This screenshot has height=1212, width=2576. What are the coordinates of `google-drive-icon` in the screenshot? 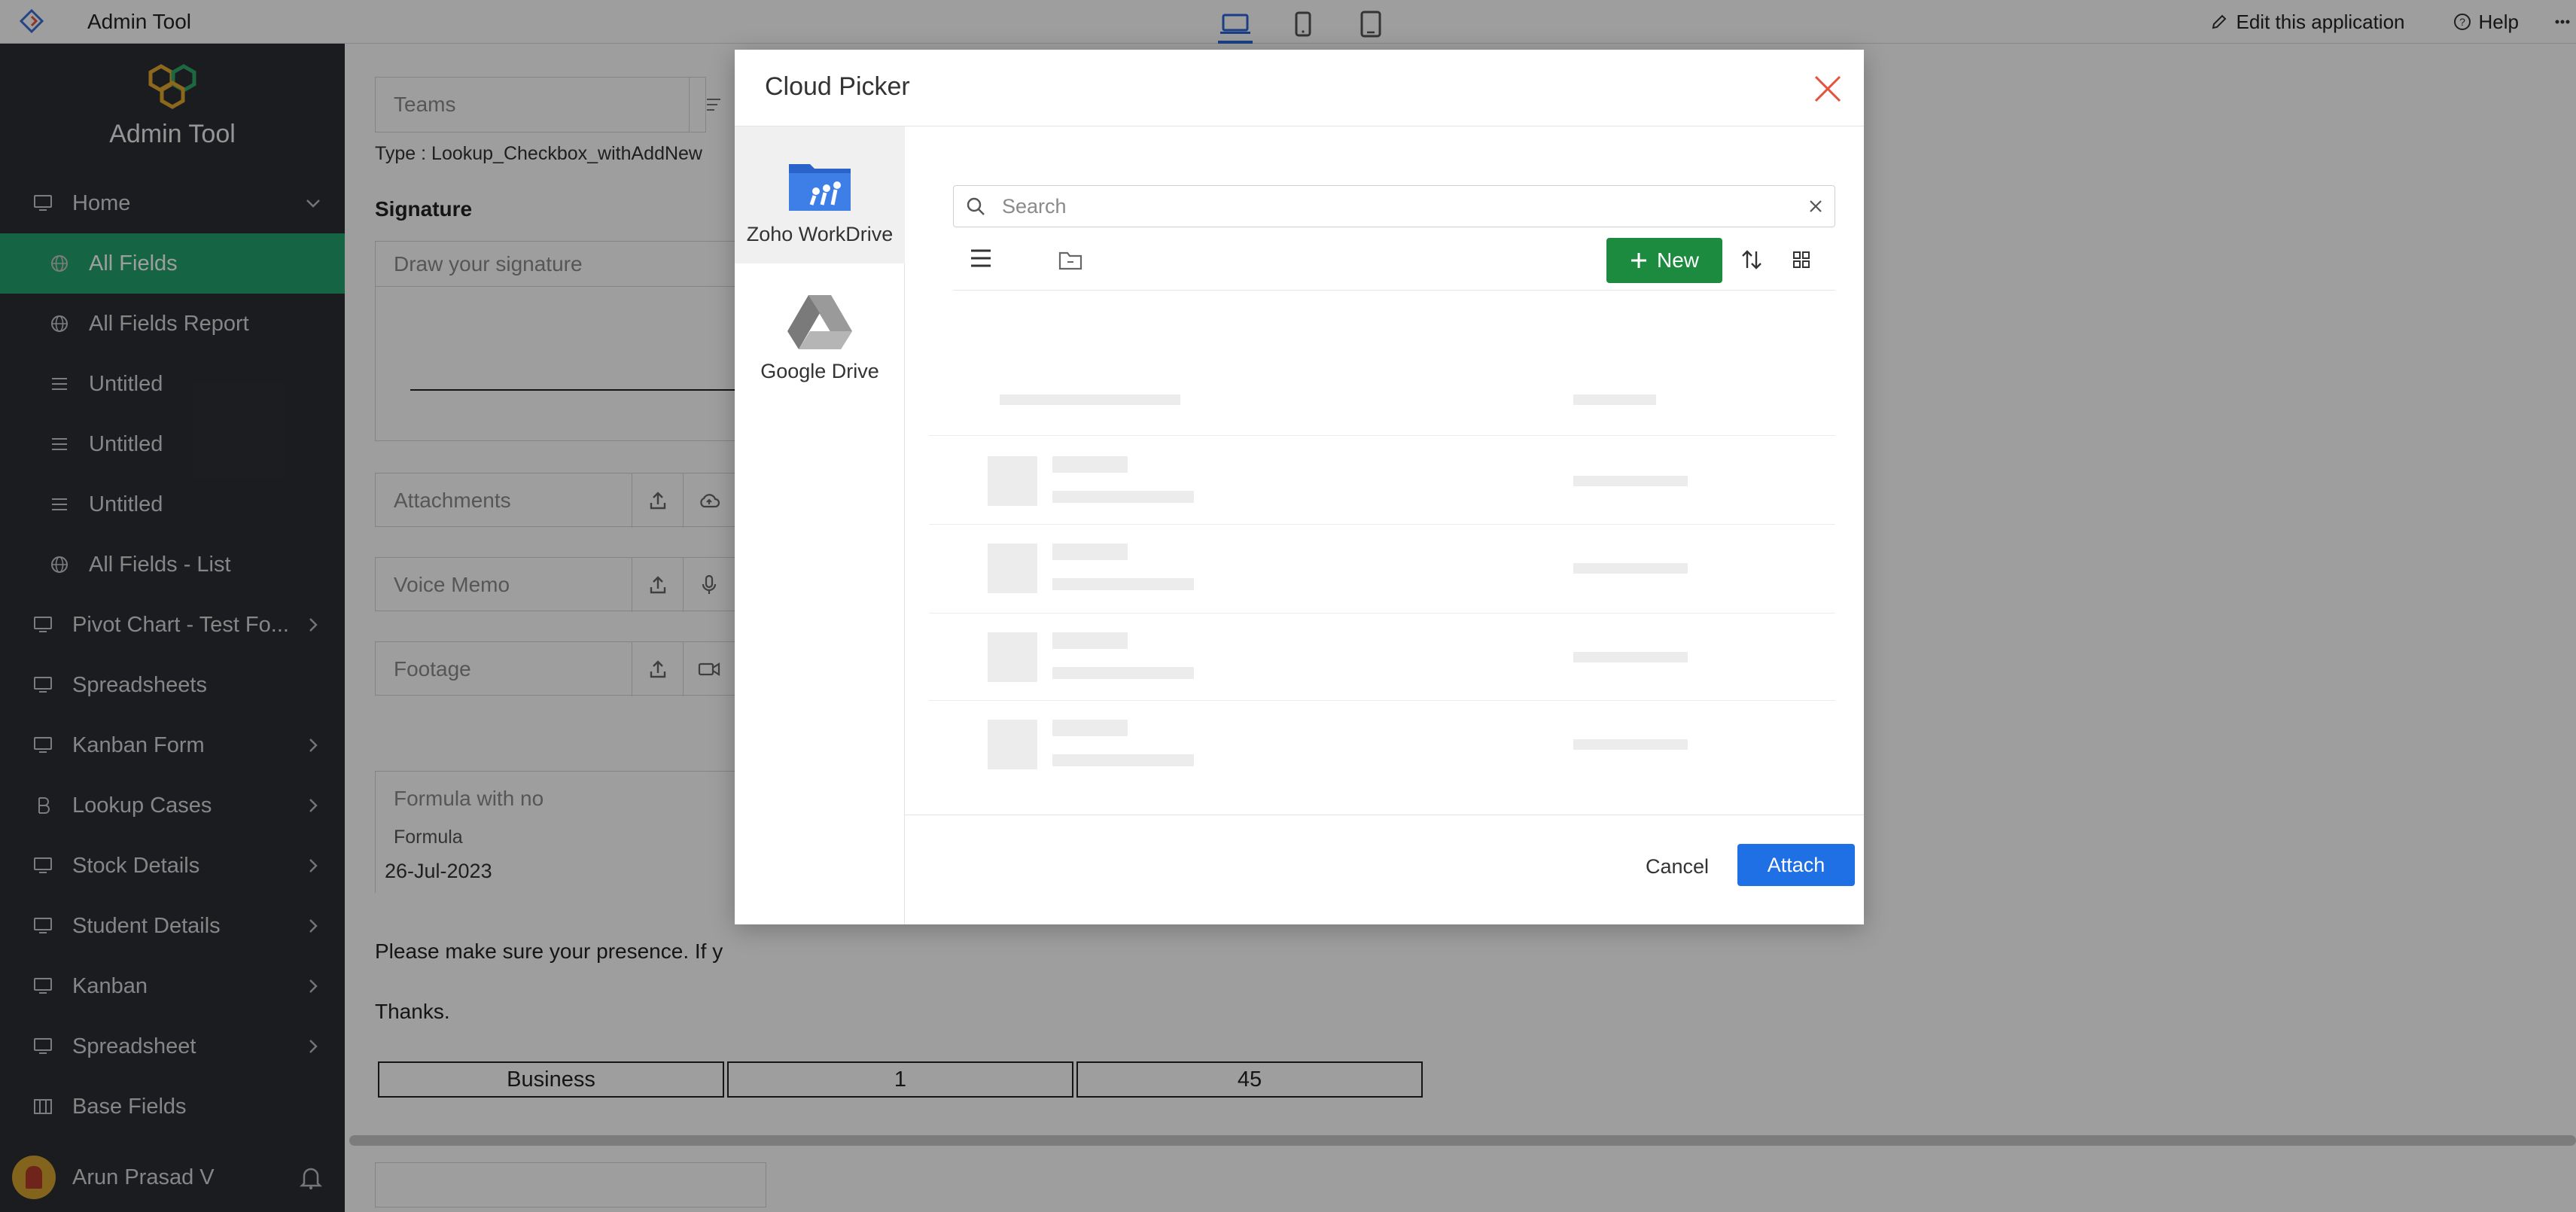 It's located at (819, 322).